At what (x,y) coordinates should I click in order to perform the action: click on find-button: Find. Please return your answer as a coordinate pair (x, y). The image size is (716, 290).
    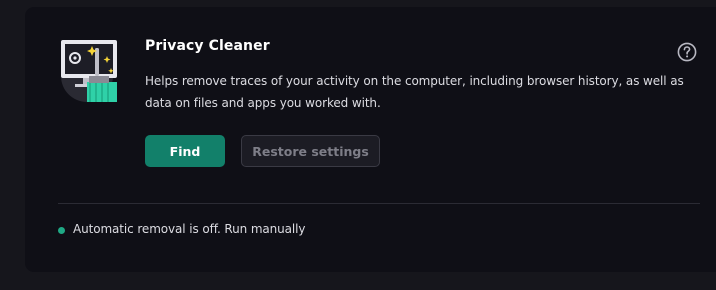
    Looking at the image, I should click on (185, 151).